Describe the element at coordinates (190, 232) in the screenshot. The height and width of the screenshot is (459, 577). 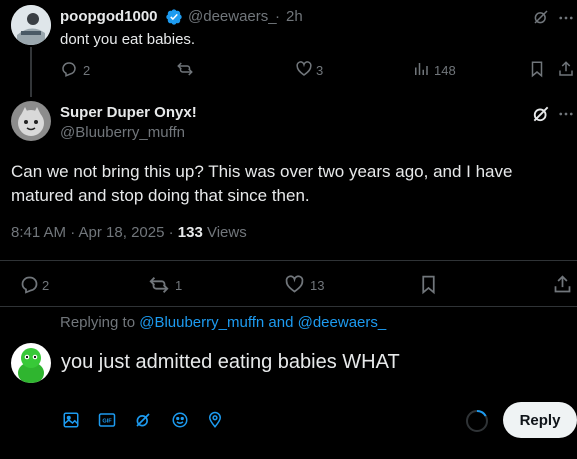
I see `views-count: 133` at that location.